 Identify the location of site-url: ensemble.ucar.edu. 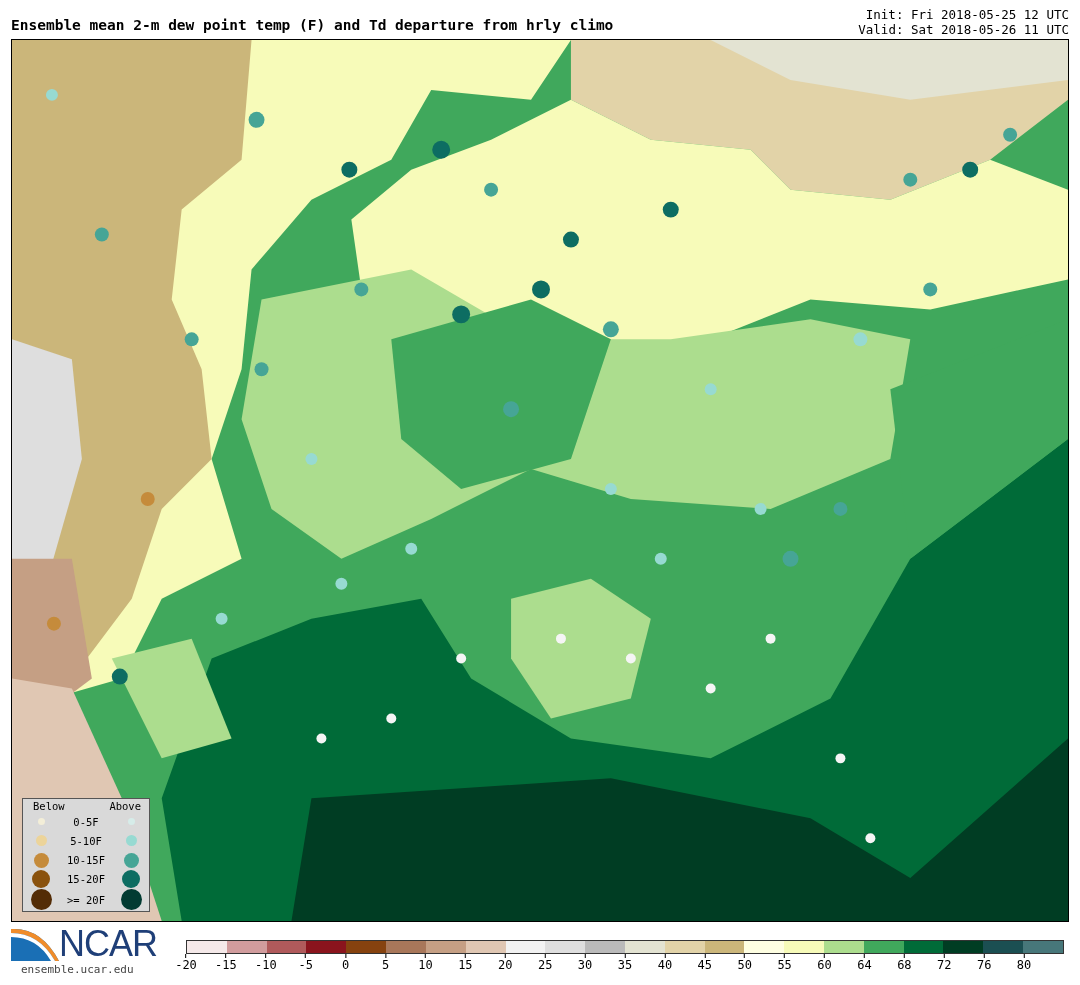
(78, 969).